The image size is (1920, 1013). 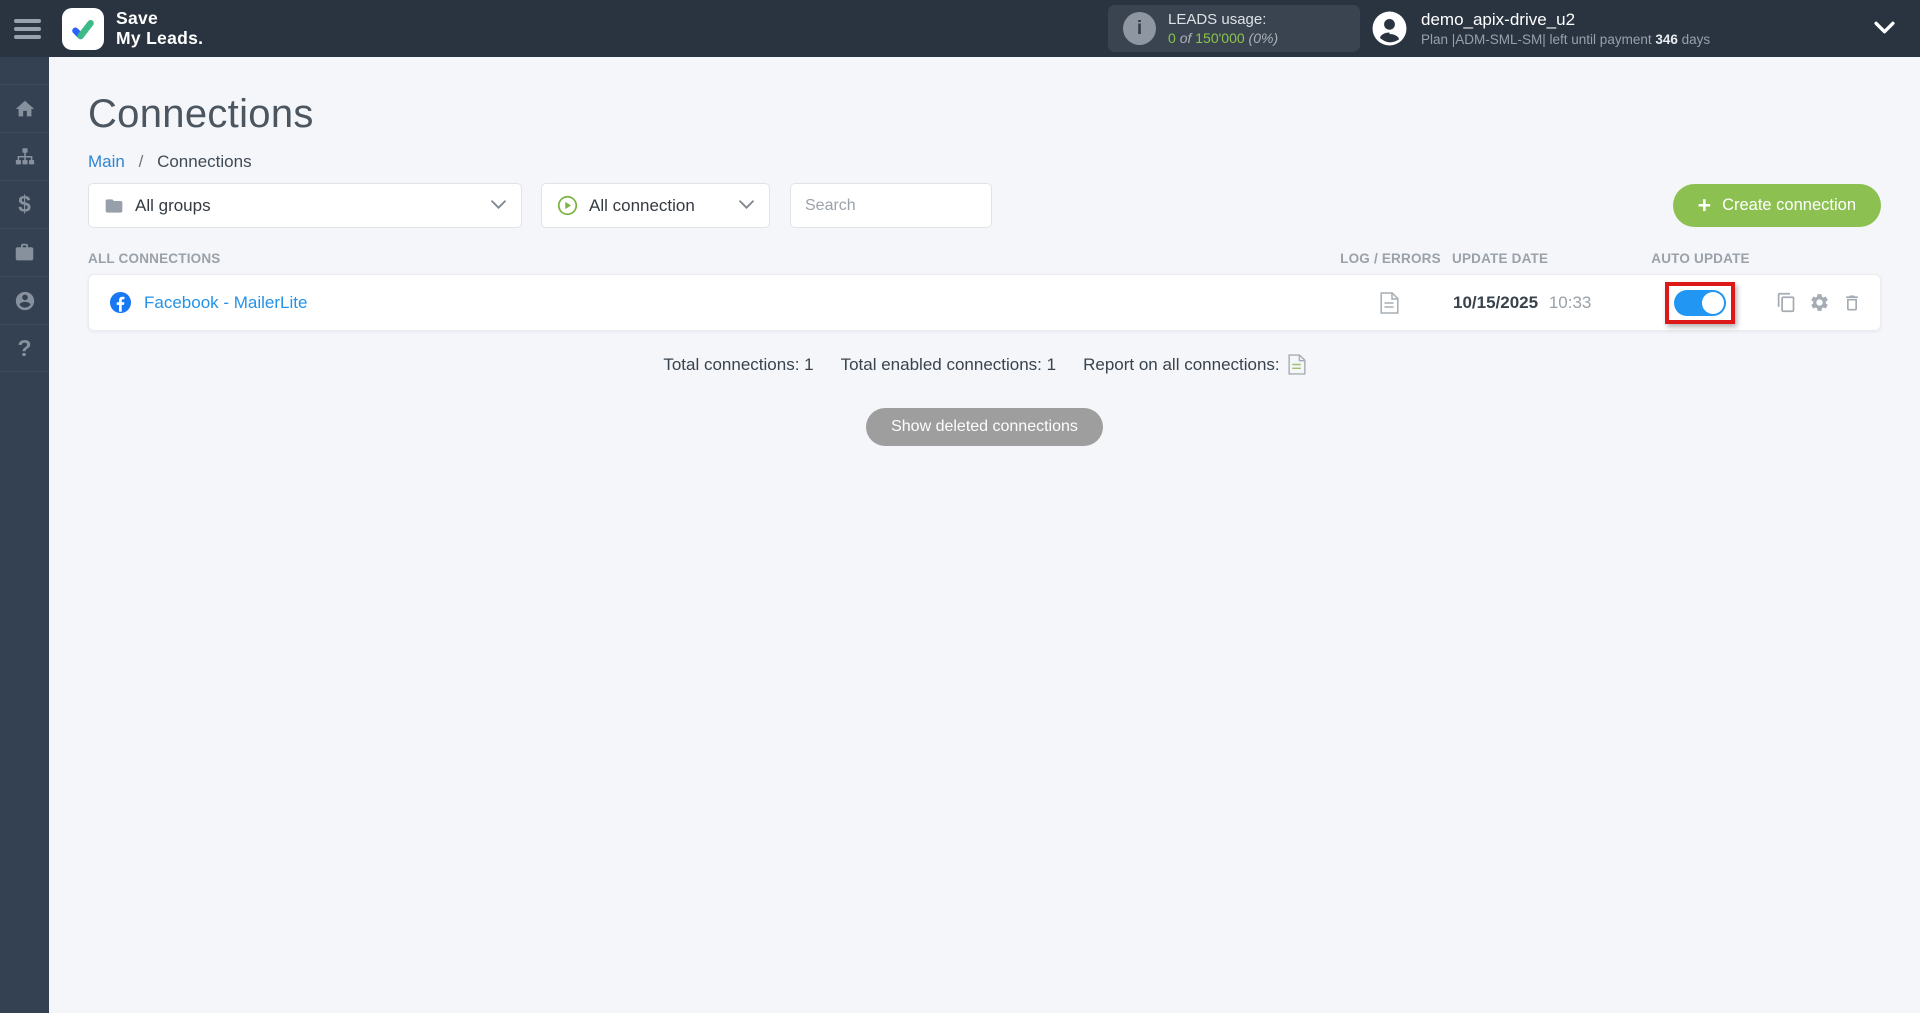 What do you see at coordinates (642, 205) in the screenshot?
I see `connection-dropdown-value: All connection` at bounding box center [642, 205].